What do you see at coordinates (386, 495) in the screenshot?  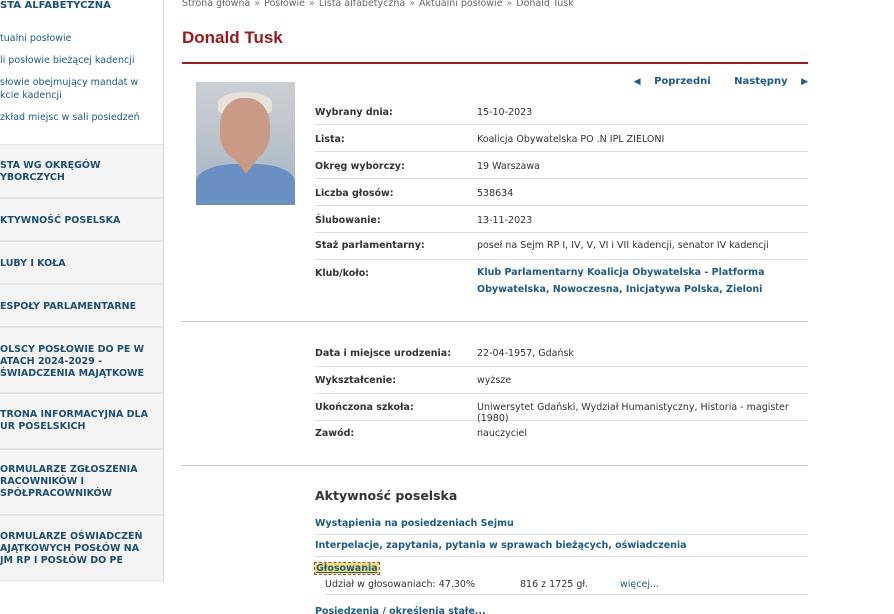 I see `activity-heading: Aktywność poselska` at bounding box center [386, 495].